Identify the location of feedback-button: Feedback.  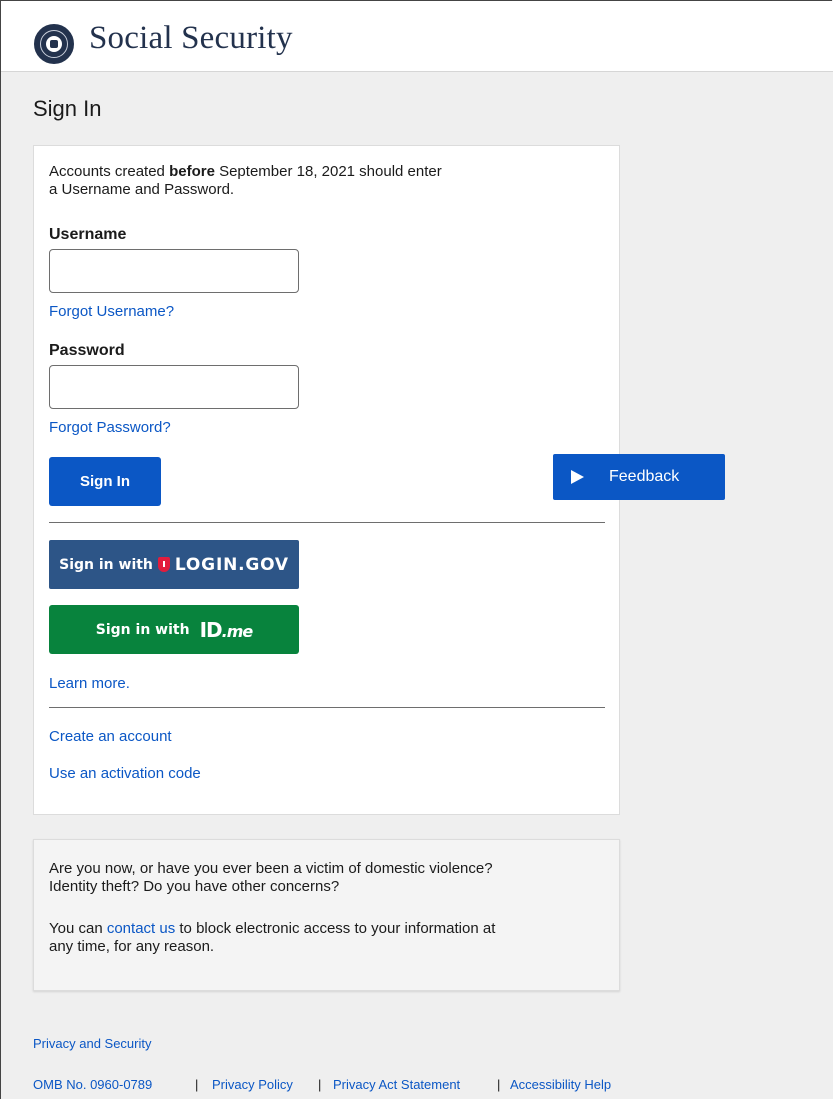
(639, 477).